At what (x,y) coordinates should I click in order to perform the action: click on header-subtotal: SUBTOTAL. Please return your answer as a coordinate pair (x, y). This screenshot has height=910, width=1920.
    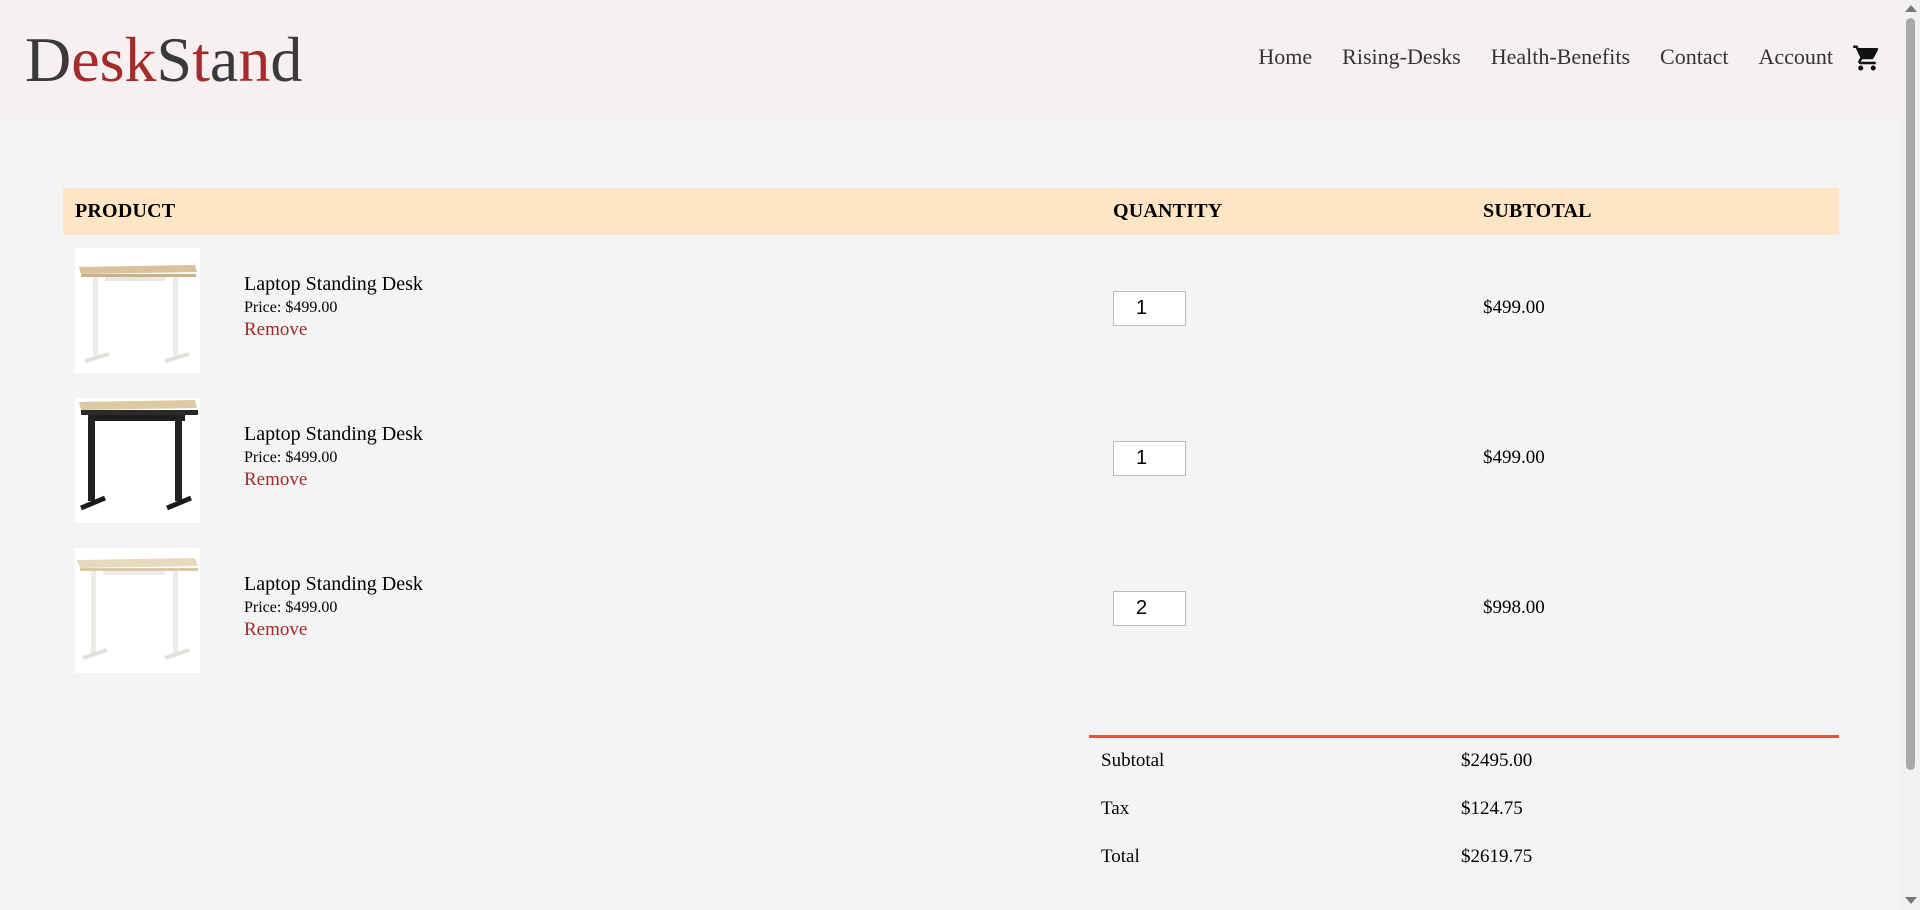
    Looking at the image, I should click on (1537, 211).